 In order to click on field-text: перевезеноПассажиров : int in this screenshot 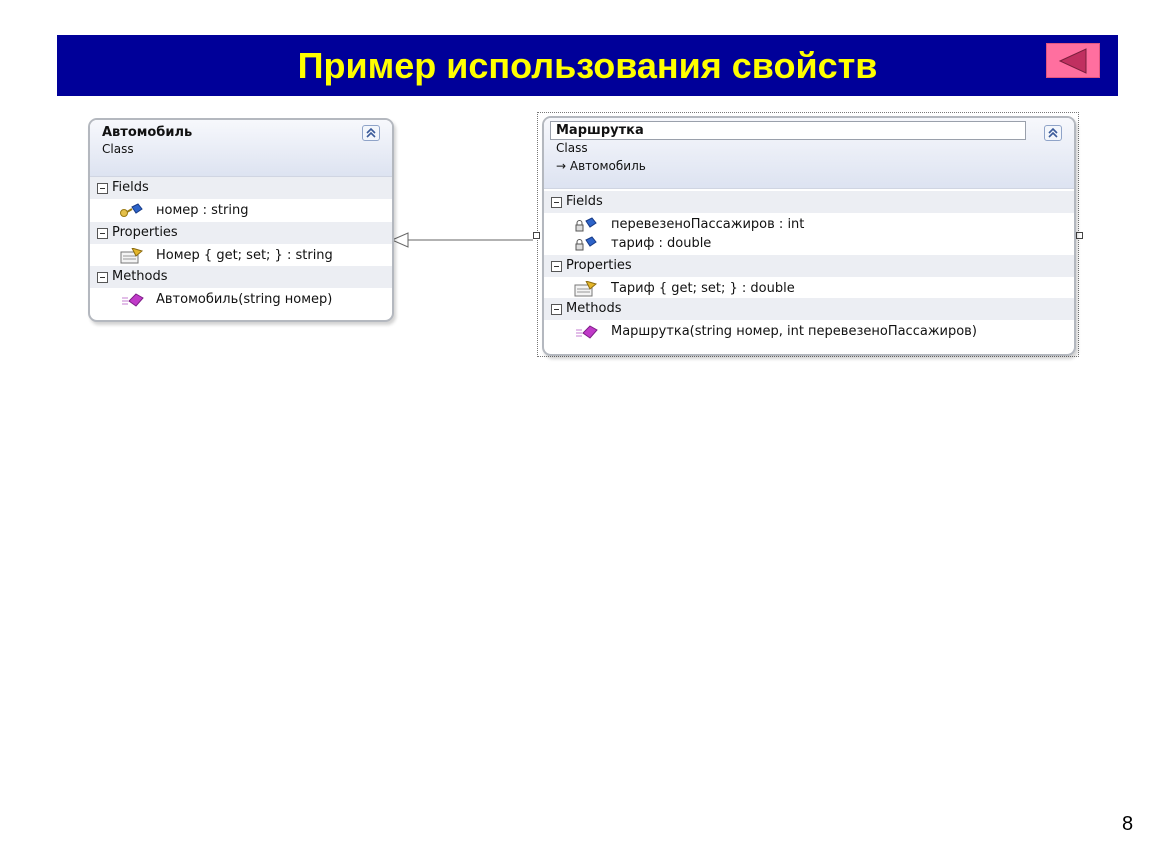, I will do `click(708, 224)`.